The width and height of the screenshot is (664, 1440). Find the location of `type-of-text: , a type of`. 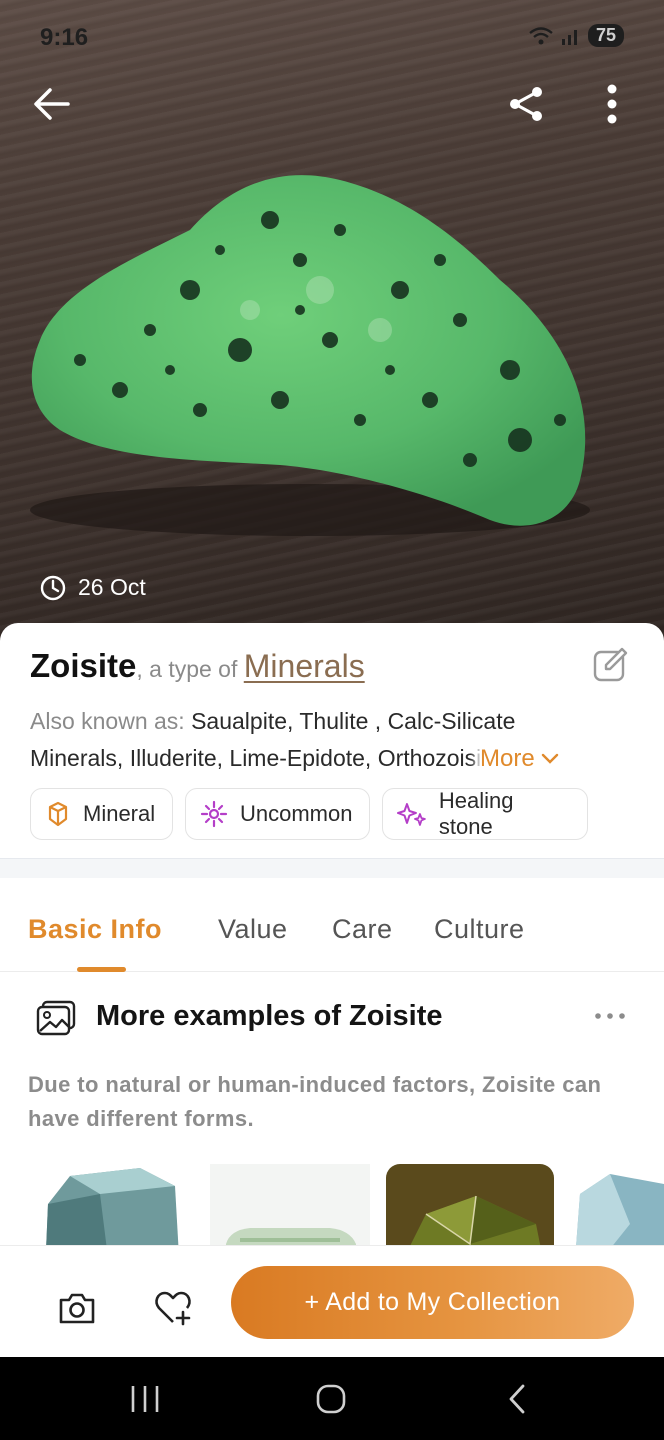

type-of-text: , a type of is located at coordinates (190, 669).